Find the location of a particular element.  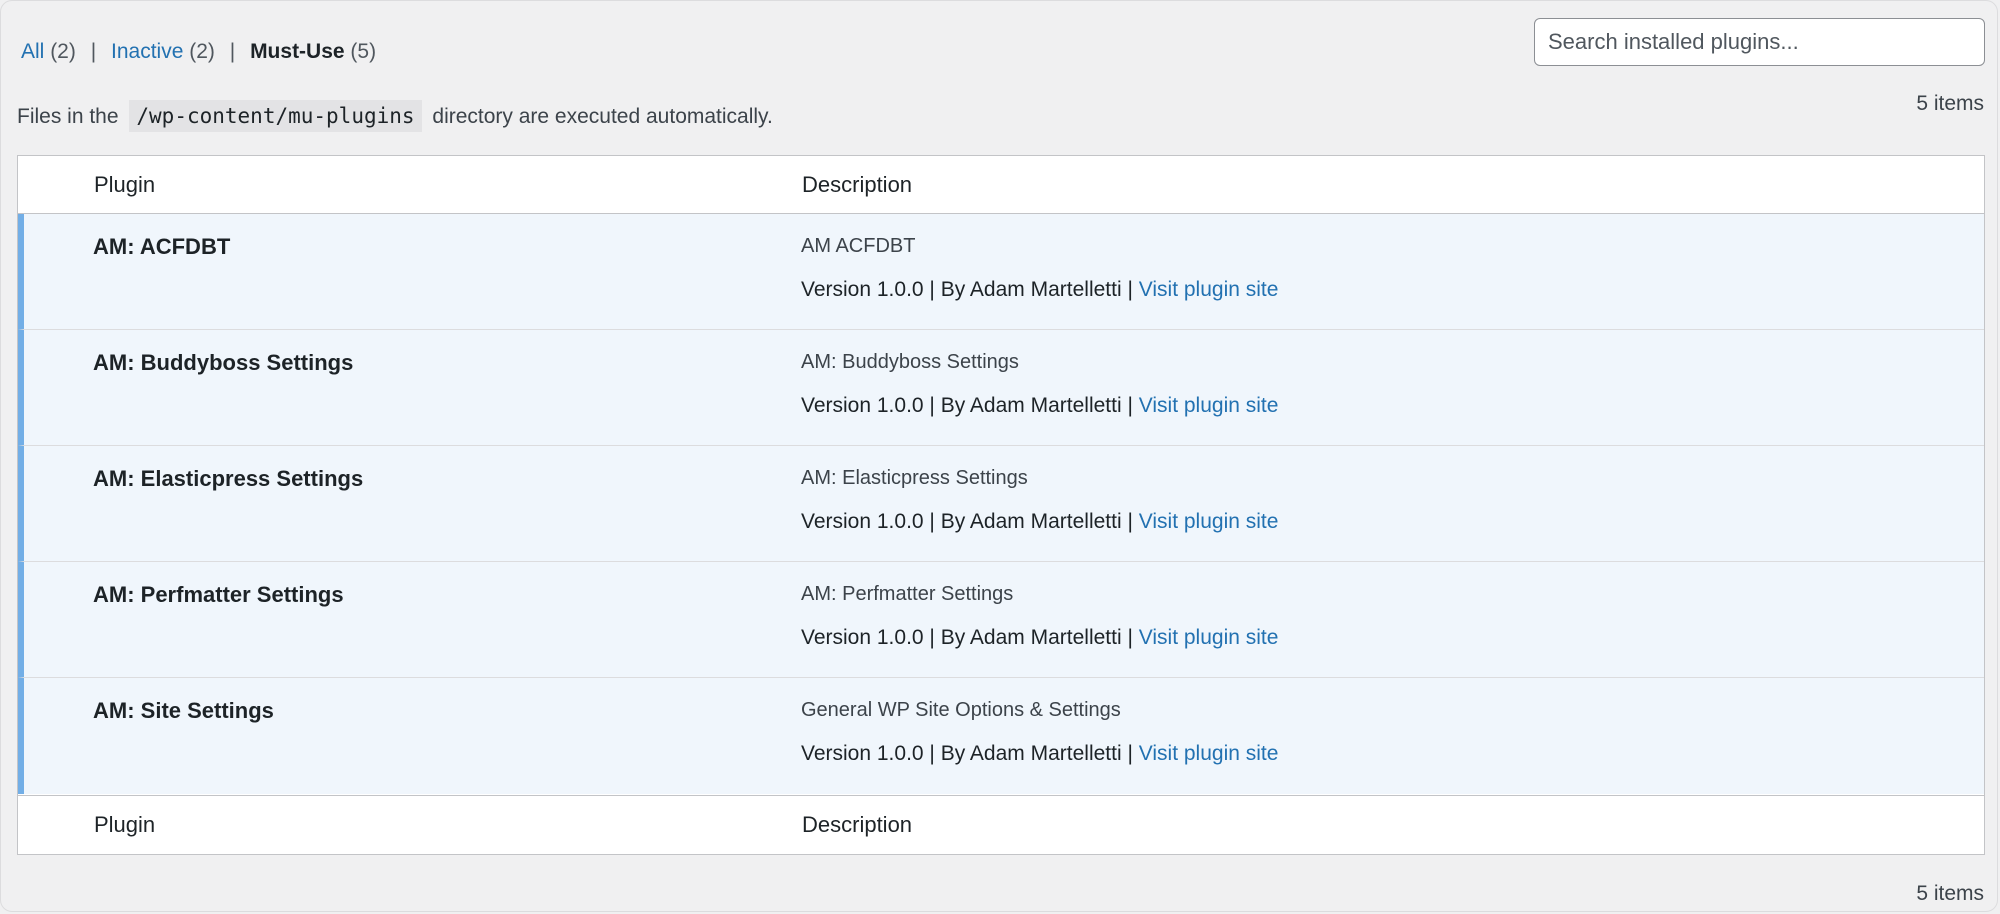

plugin-description: AM: Elasticpress Settings is located at coordinates (914, 478).